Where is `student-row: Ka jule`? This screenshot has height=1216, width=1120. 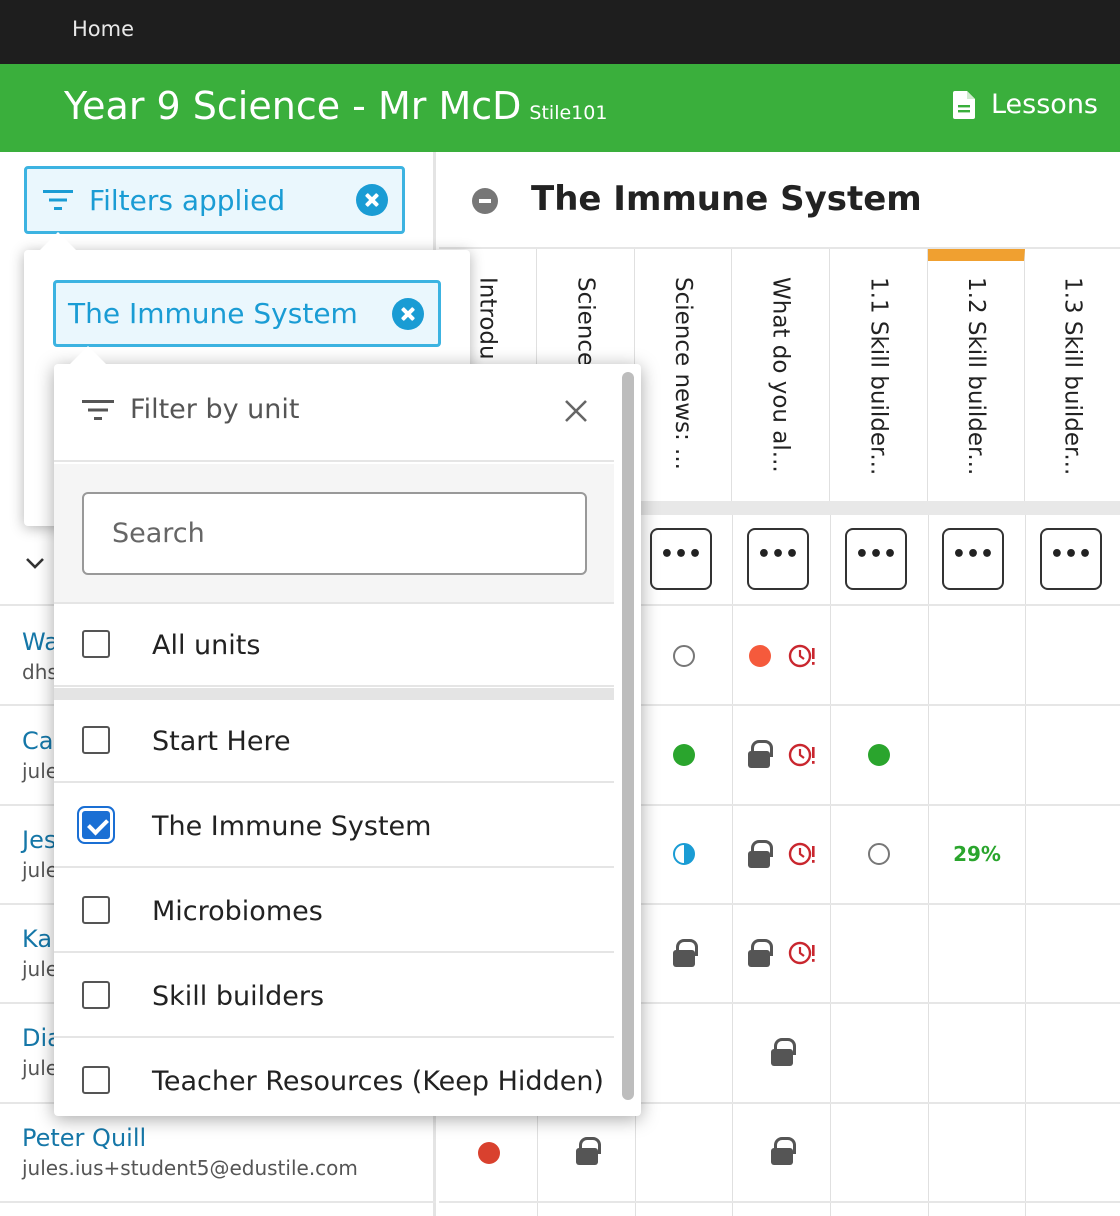 student-row: Ka jule is located at coordinates (40, 953).